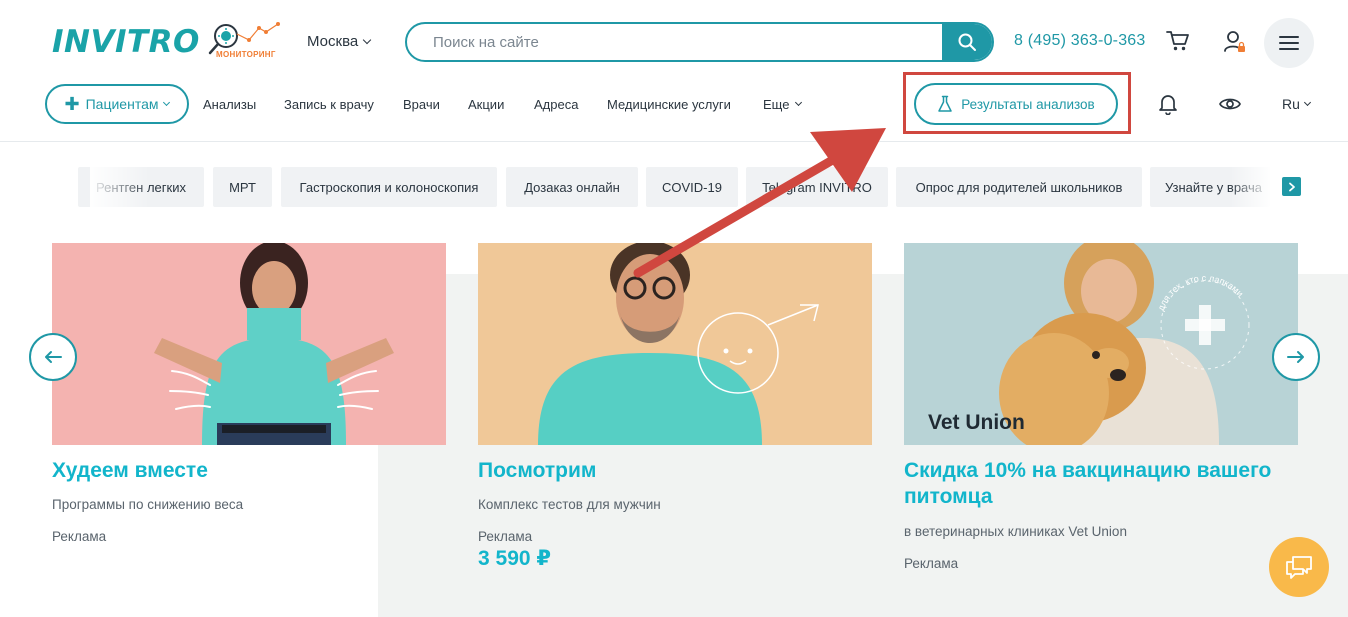 This screenshot has height=617, width=1348. I want to click on nav-link-promotions: Акции, so click(486, 104).